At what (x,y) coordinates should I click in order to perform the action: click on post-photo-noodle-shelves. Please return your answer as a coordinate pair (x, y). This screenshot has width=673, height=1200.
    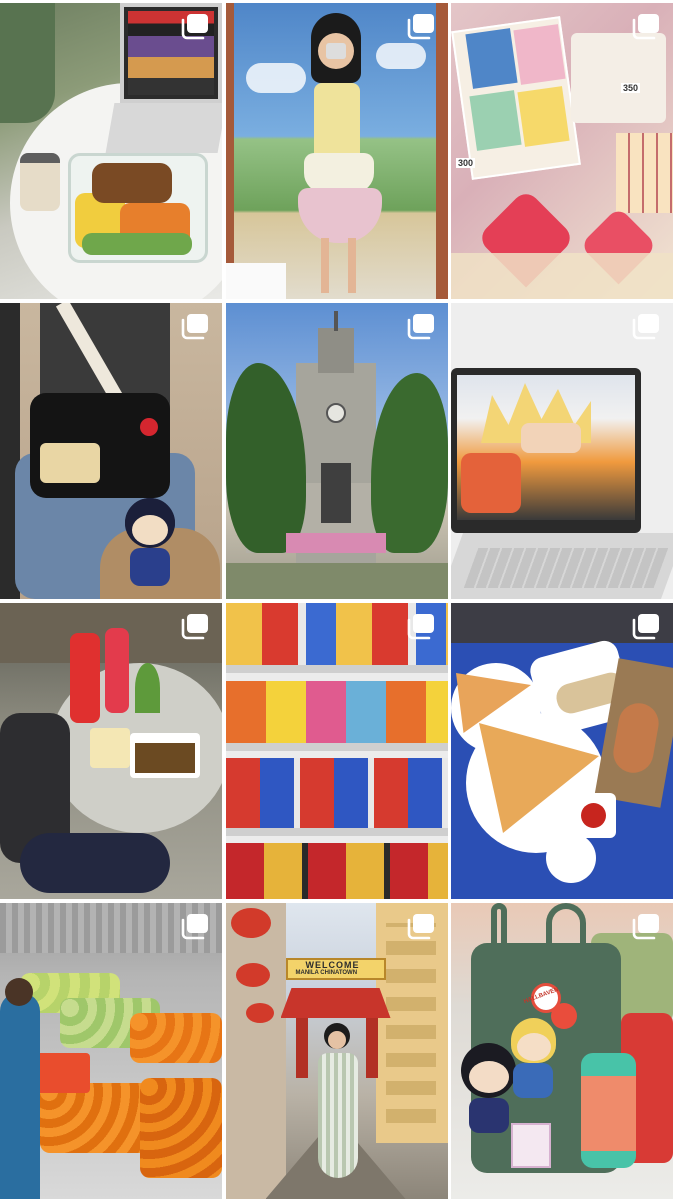
    Looking at the image, I should click on (336, 751).